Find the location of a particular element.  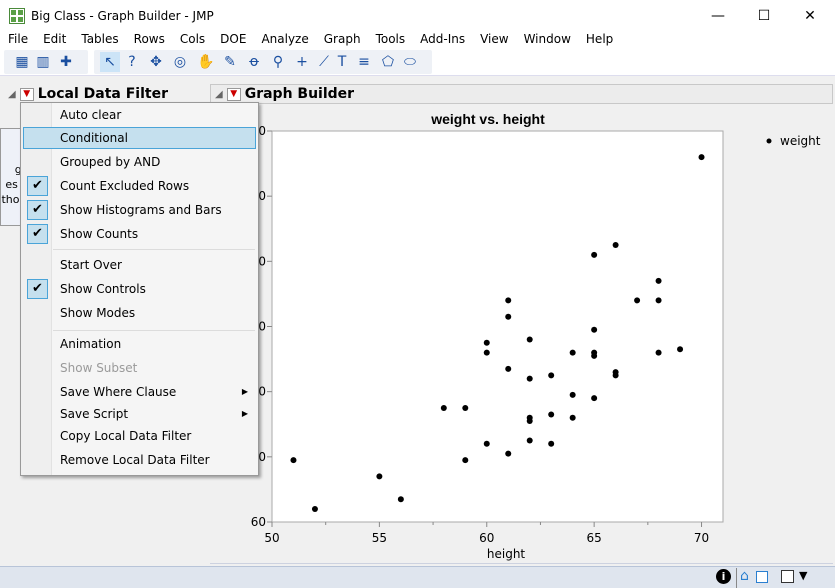

jmp-app-icon is located at coordinates (17, 16).